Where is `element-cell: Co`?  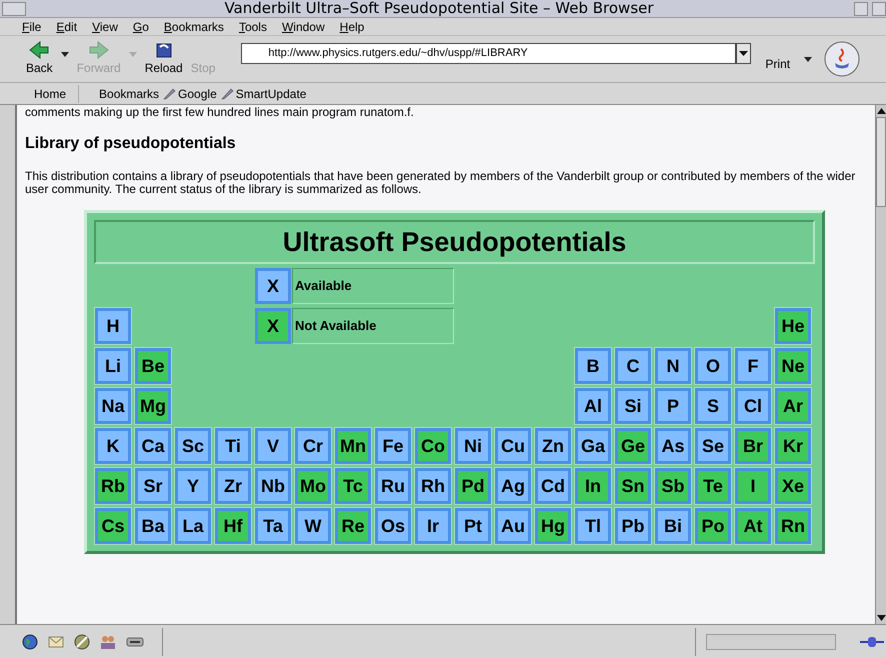 element-cell: Co is located at coordinates (433, 446).